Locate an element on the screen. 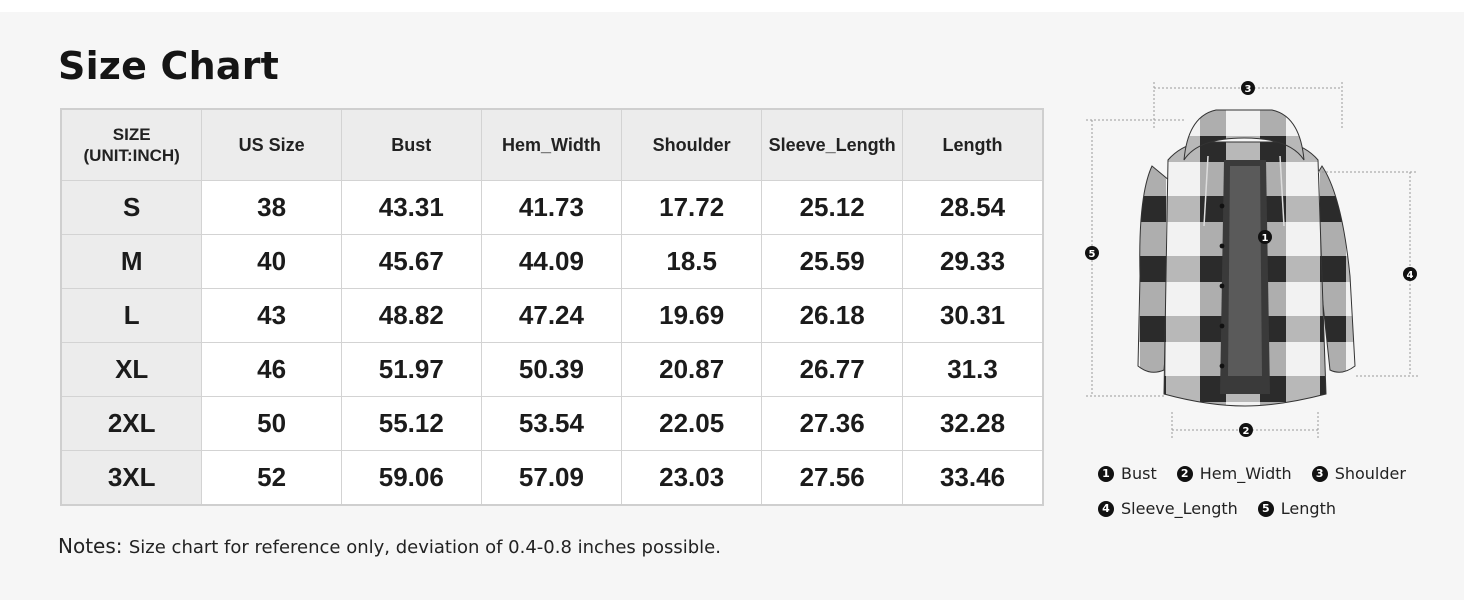 The image size is (1464, 600). legend-label: Shoulder is located at coordinates (1370, 473).